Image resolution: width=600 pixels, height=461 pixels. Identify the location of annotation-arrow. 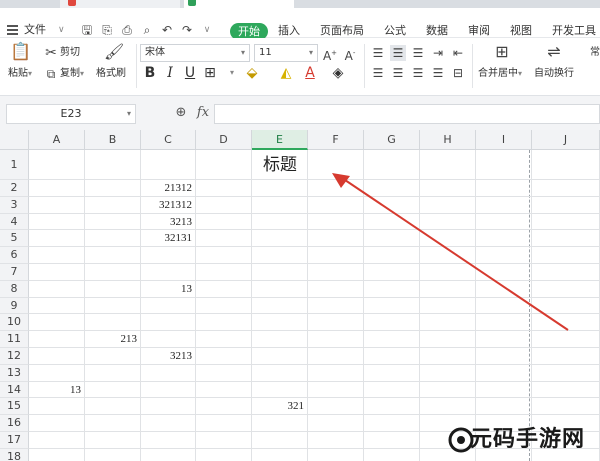
(450, 252).